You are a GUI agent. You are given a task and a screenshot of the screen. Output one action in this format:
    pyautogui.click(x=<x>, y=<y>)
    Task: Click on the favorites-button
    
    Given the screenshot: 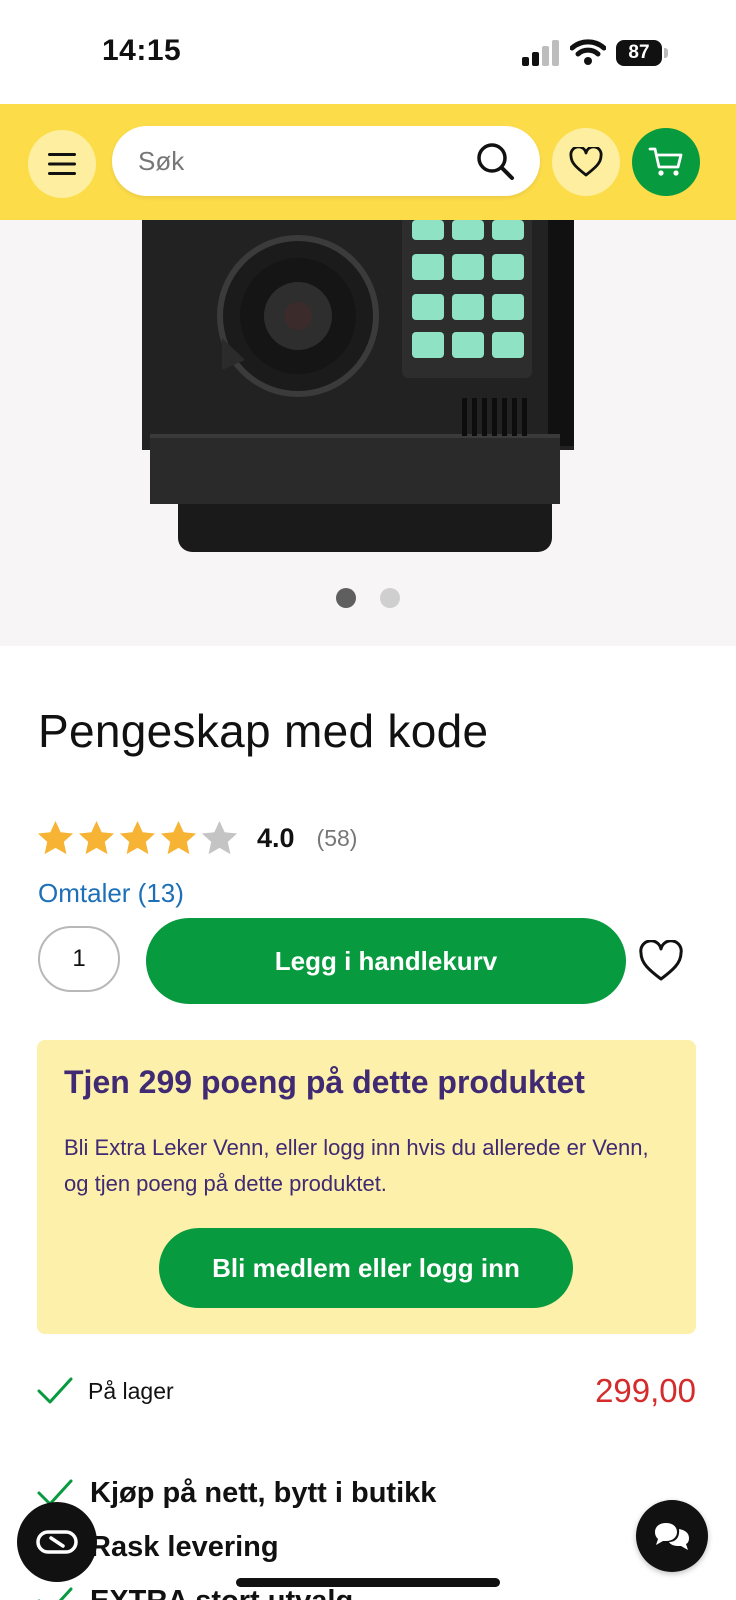 What is the action you would take?
    pyautogui.click(x=586, y=162)
    